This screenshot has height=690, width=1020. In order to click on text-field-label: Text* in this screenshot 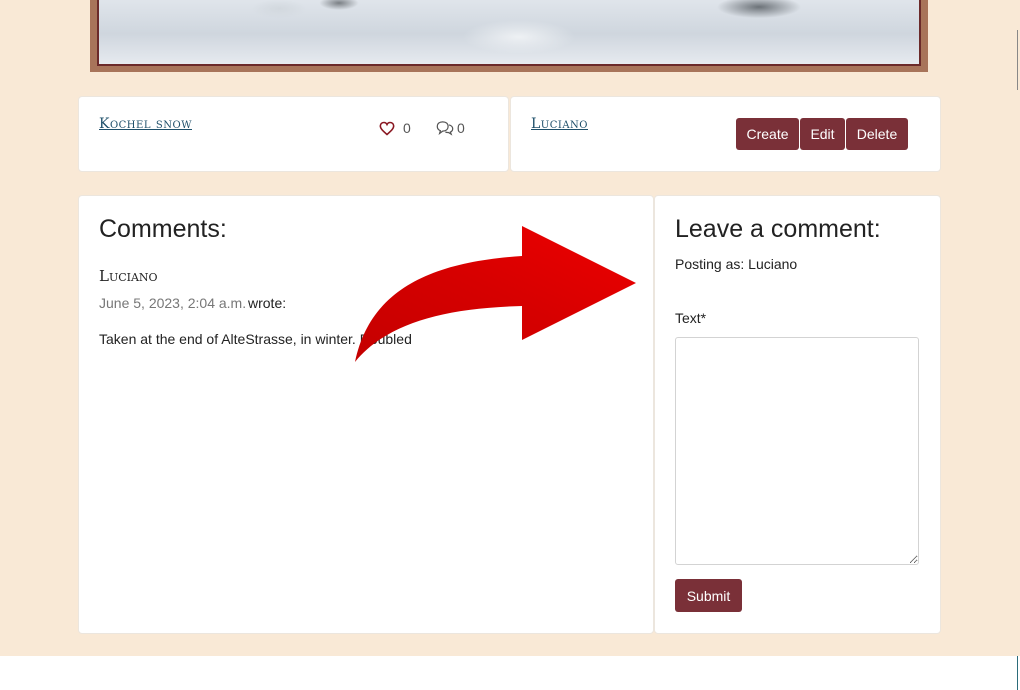, I will do `click(691, 318)`.